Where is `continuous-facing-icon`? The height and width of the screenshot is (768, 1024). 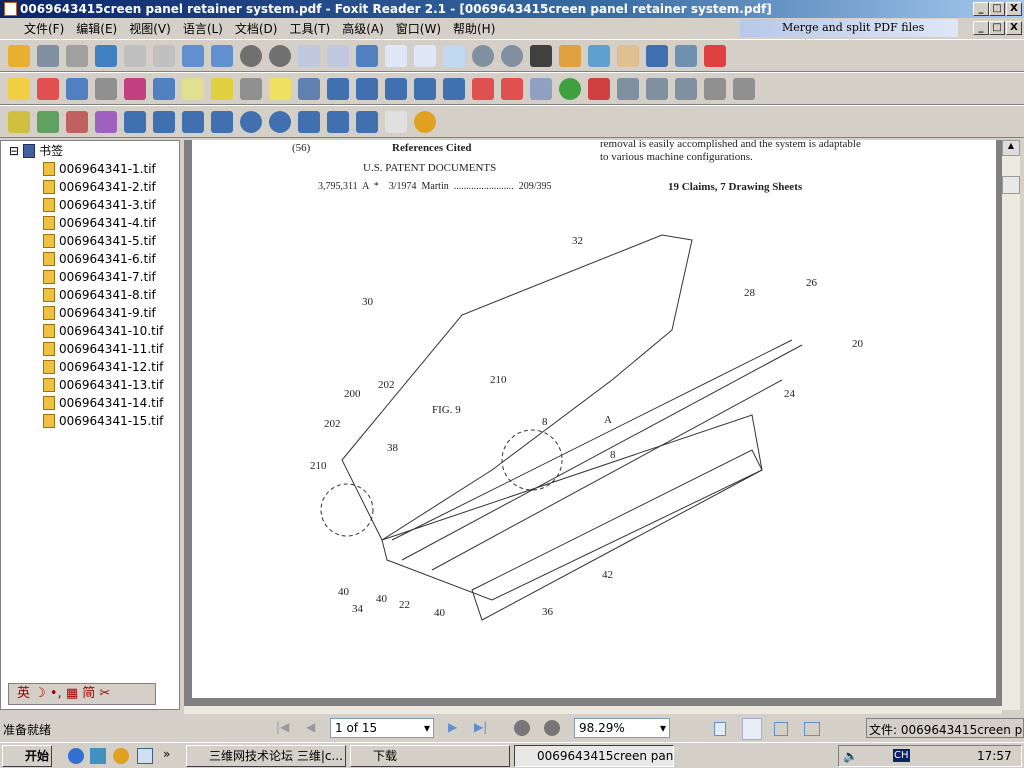 continuous-facing-icon is located at coordinates (812, 729).